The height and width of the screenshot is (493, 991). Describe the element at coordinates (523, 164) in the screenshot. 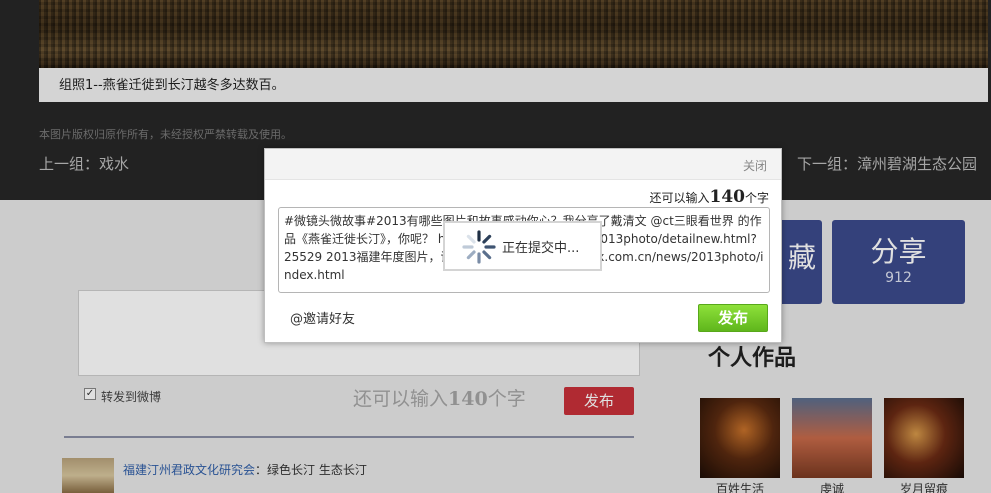

I see `dialog-header: 关闭` at that location.